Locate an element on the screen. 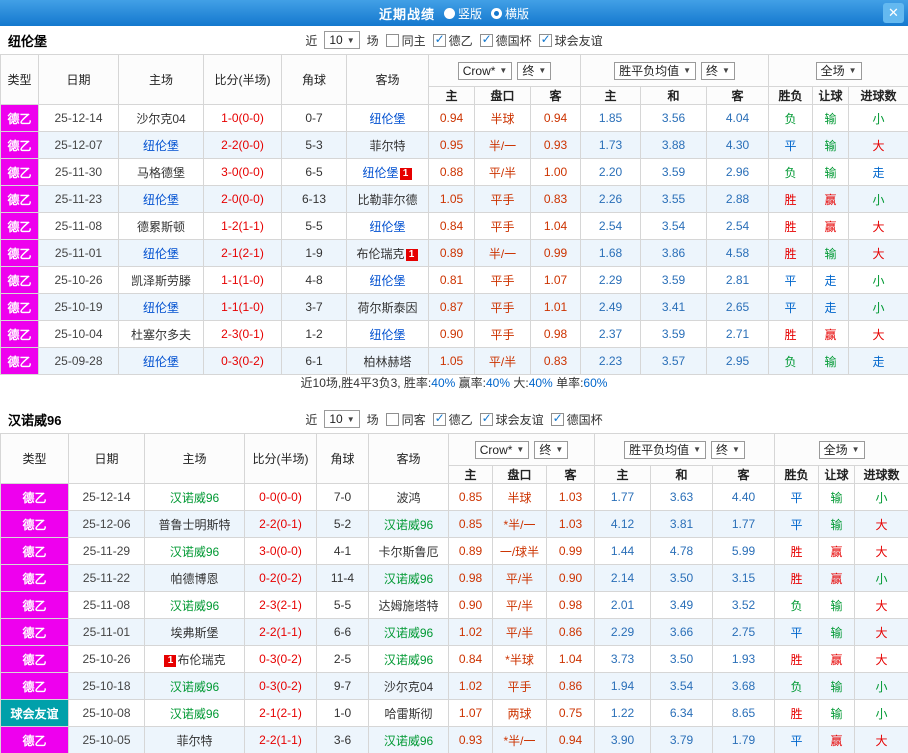 Image resolution: width=908 pixels, height=753 pixels. home-team-cell: 德累斯顿 is located at coordinates (161, 226).